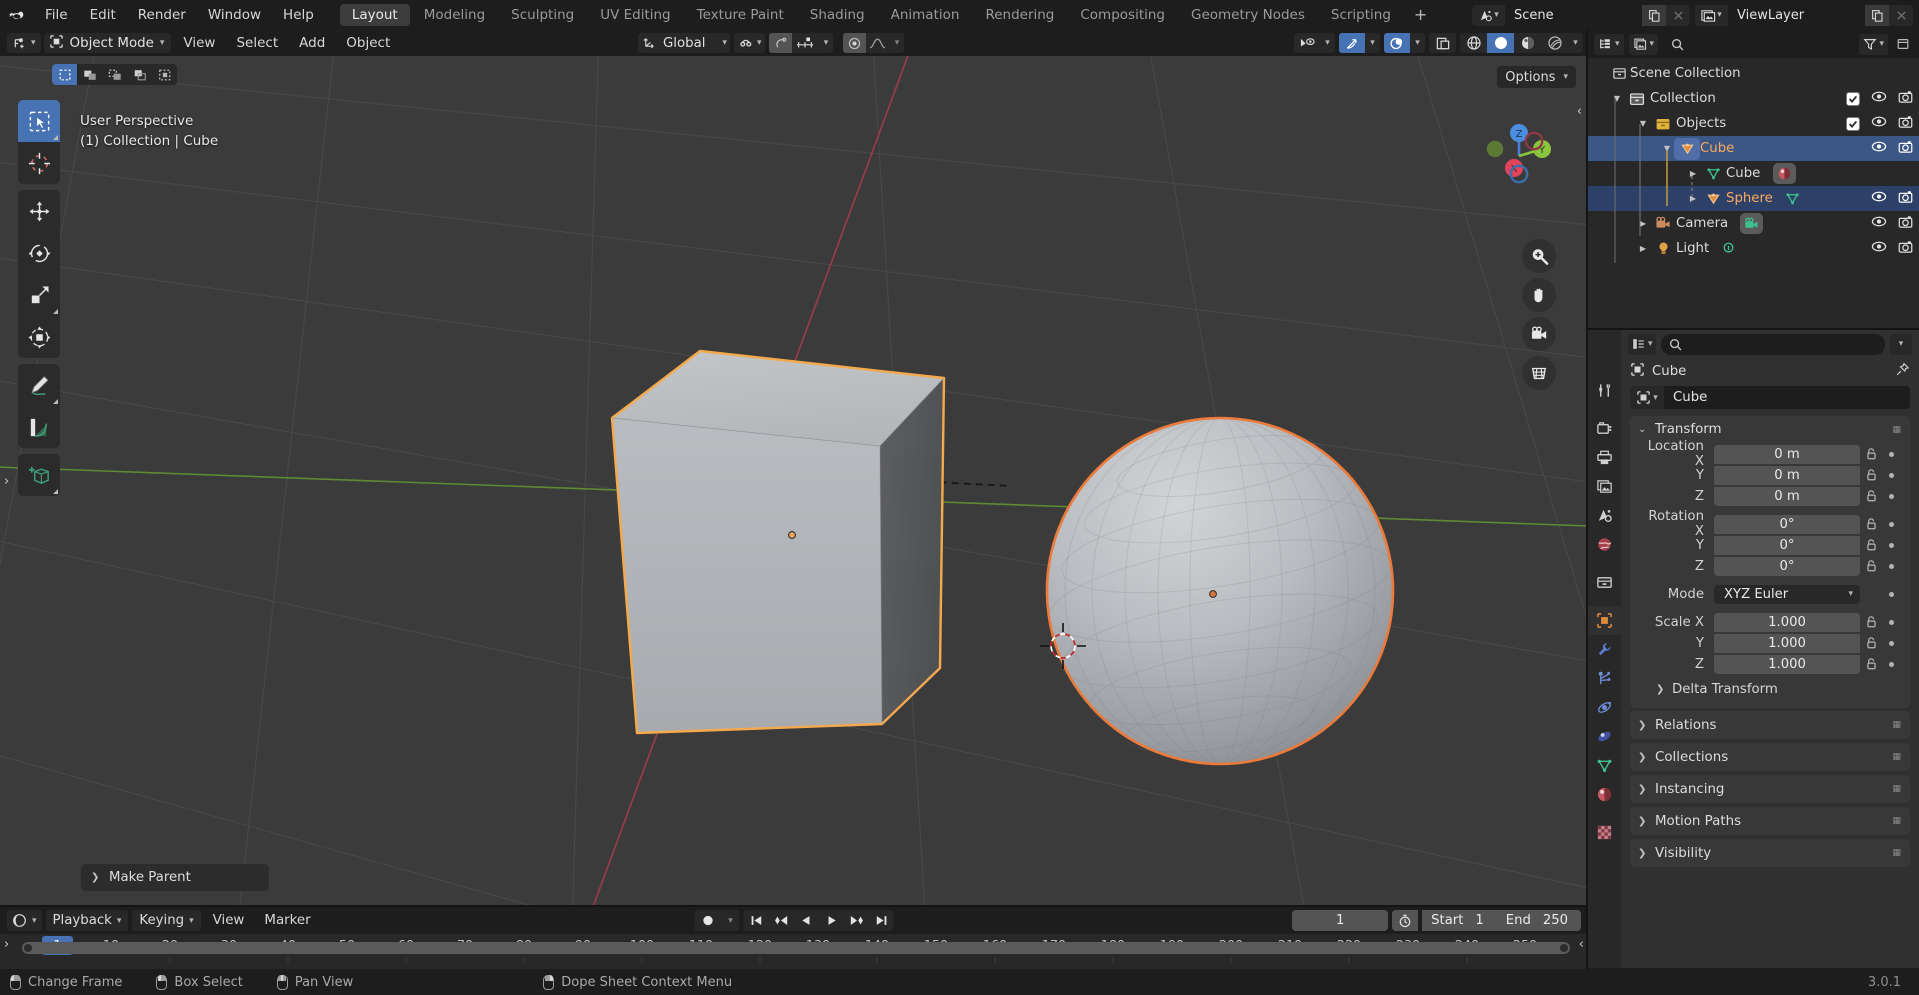  I want to click on shading-wireframe-icon, so click(1473, 43).